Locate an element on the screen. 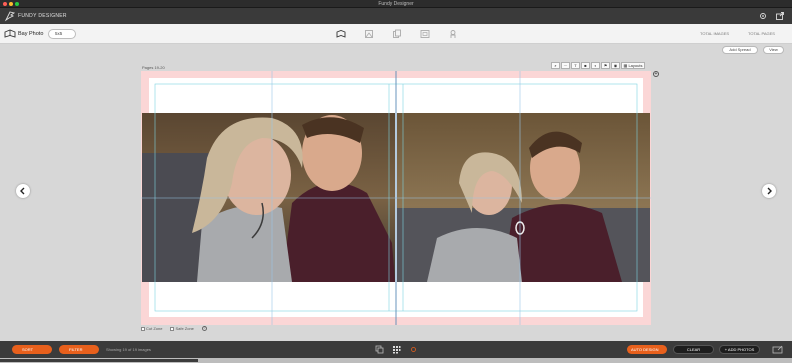  zoom-icon: ⌕ is located at coordinates (555, 65).